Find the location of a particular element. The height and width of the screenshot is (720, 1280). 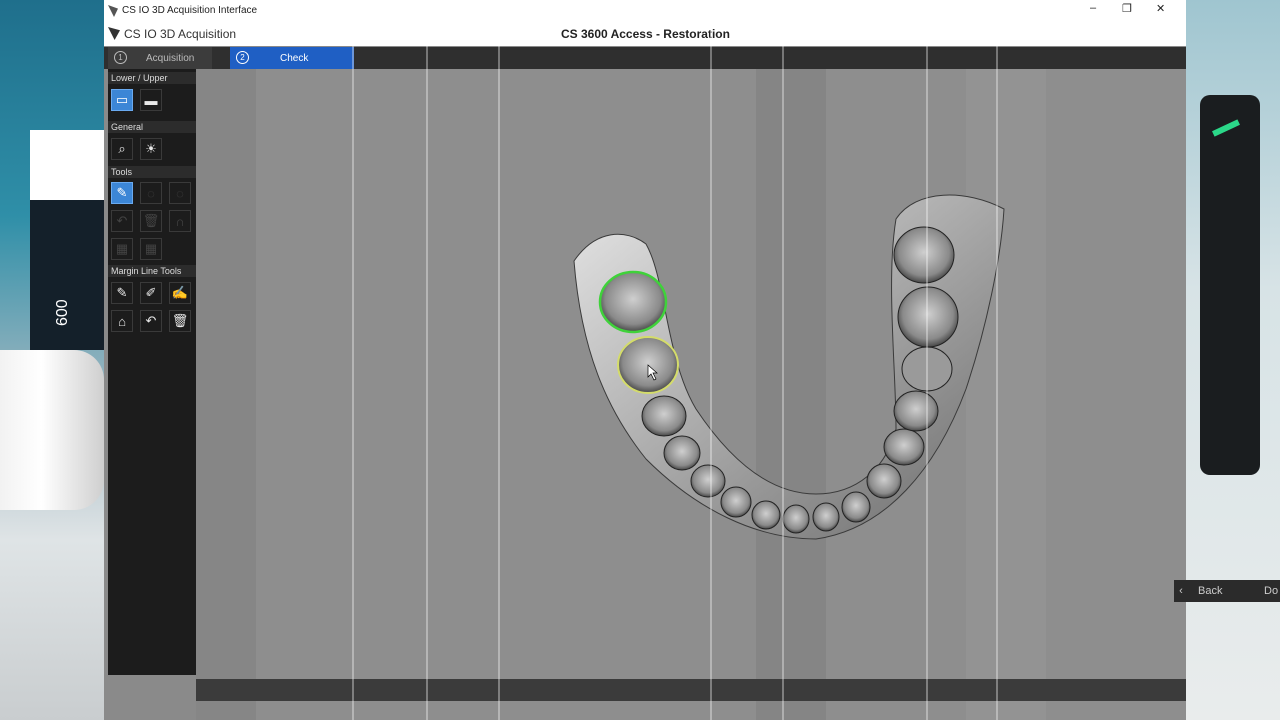

arch-tool-button: ∩ is located at coordinates (180, 221).